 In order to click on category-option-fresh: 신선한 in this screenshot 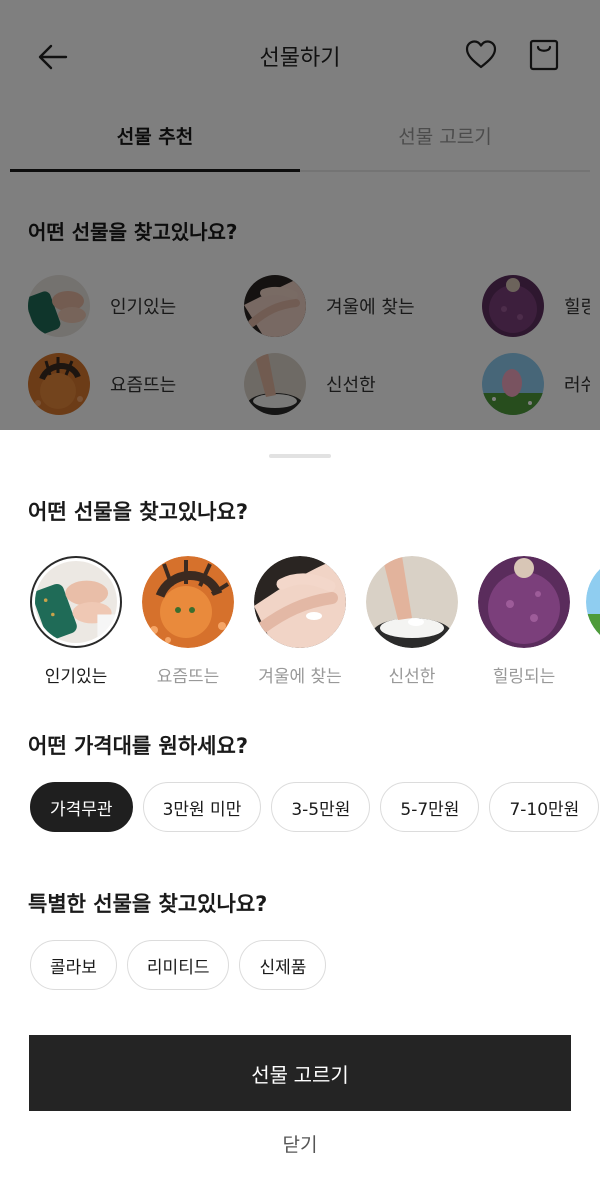, I will do `click(412, 621)`.